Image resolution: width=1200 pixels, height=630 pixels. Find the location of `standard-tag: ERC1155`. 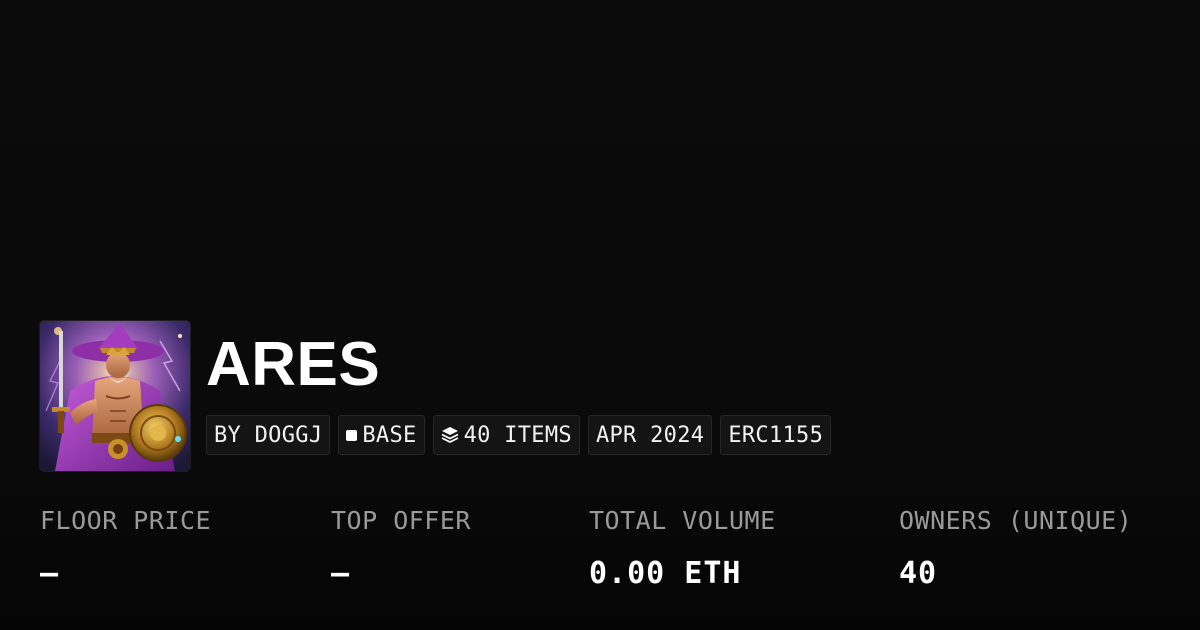

standard-tag: ERC1155 is located at coordinates (776, 435).